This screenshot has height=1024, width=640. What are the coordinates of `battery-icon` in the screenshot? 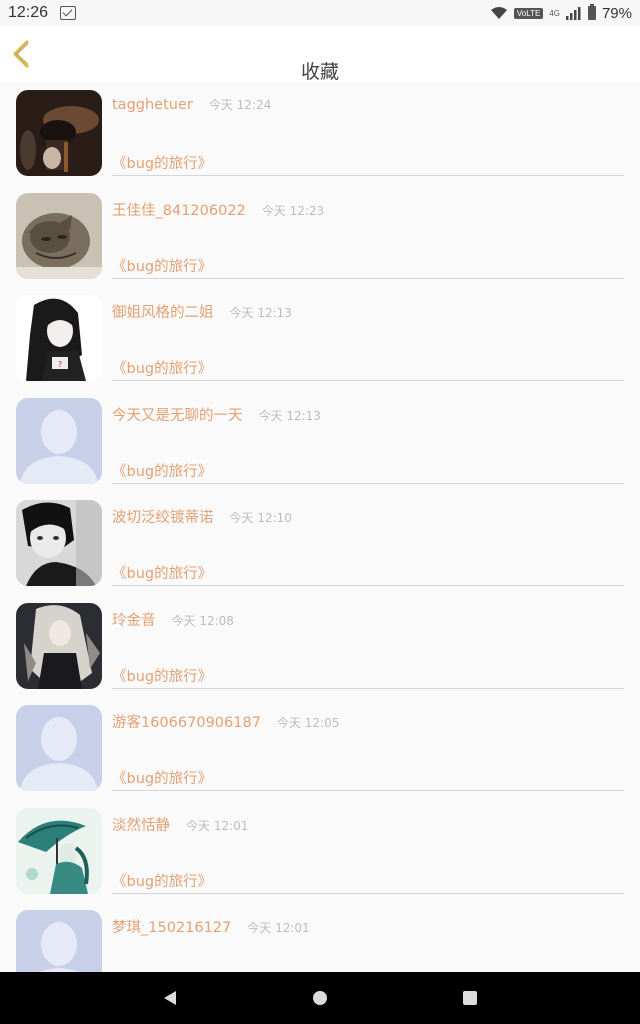 It's located at (591, 12).